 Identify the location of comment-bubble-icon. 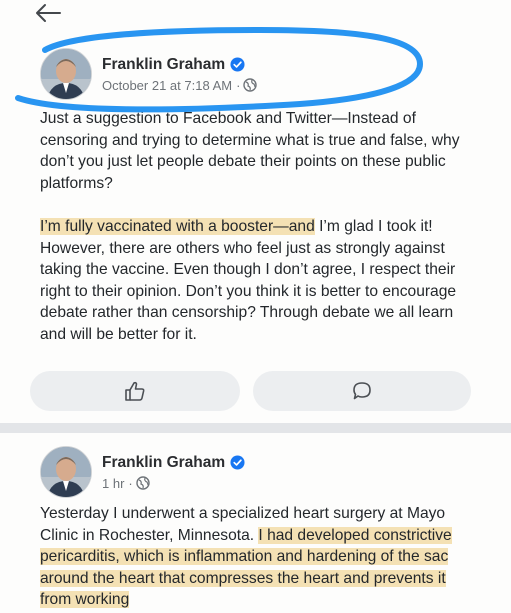
(362, 391).